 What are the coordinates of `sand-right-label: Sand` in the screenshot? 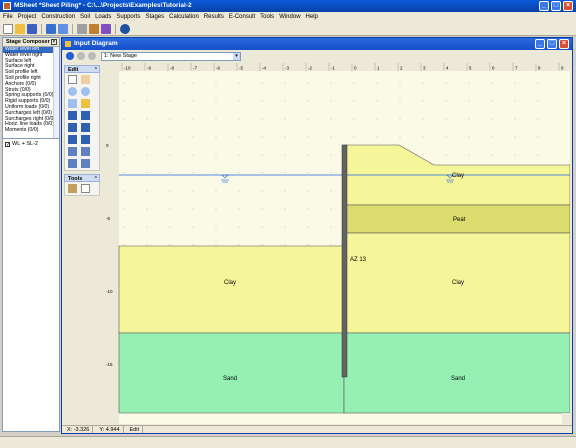 It's located at (458, 379).